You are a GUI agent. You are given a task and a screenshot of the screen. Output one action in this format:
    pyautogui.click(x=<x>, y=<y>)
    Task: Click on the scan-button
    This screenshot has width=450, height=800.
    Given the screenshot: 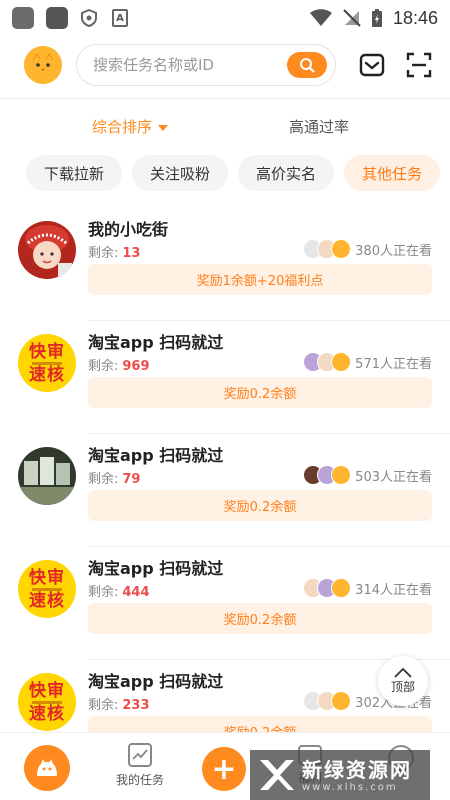 What is the action you would take?
    pyautogui.click(x=418, y=65)
    